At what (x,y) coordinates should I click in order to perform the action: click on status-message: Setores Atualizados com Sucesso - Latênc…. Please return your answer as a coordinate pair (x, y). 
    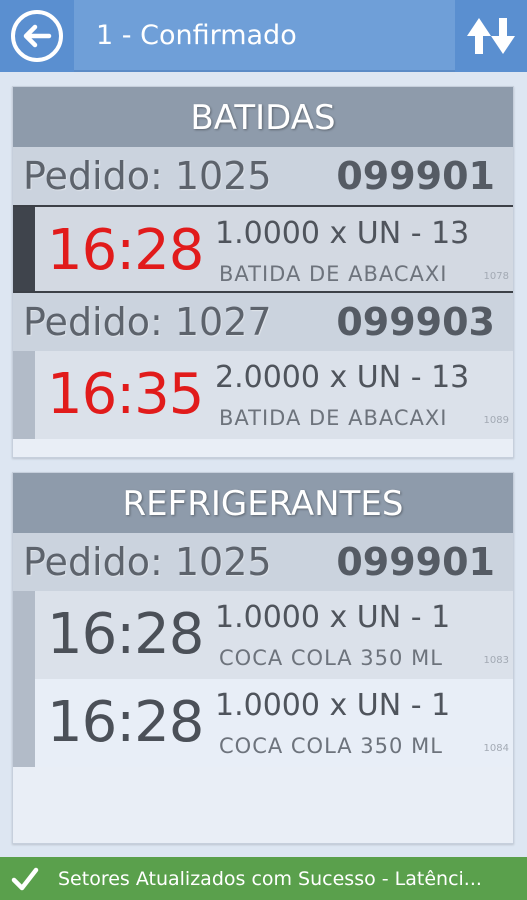
    Looking at the image, I should click on (270, 879).